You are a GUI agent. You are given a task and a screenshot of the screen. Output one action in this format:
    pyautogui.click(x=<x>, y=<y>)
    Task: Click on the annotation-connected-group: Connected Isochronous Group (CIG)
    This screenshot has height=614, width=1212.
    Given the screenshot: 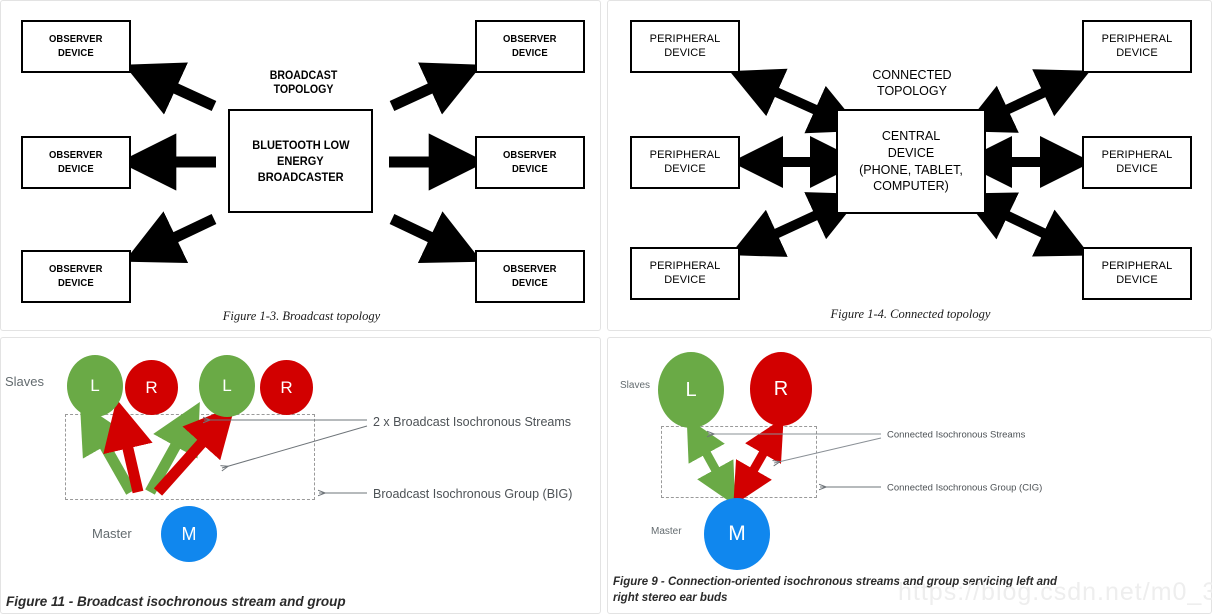 What is the action you would take?
    pyautogui.click(x=965, y=488)
    